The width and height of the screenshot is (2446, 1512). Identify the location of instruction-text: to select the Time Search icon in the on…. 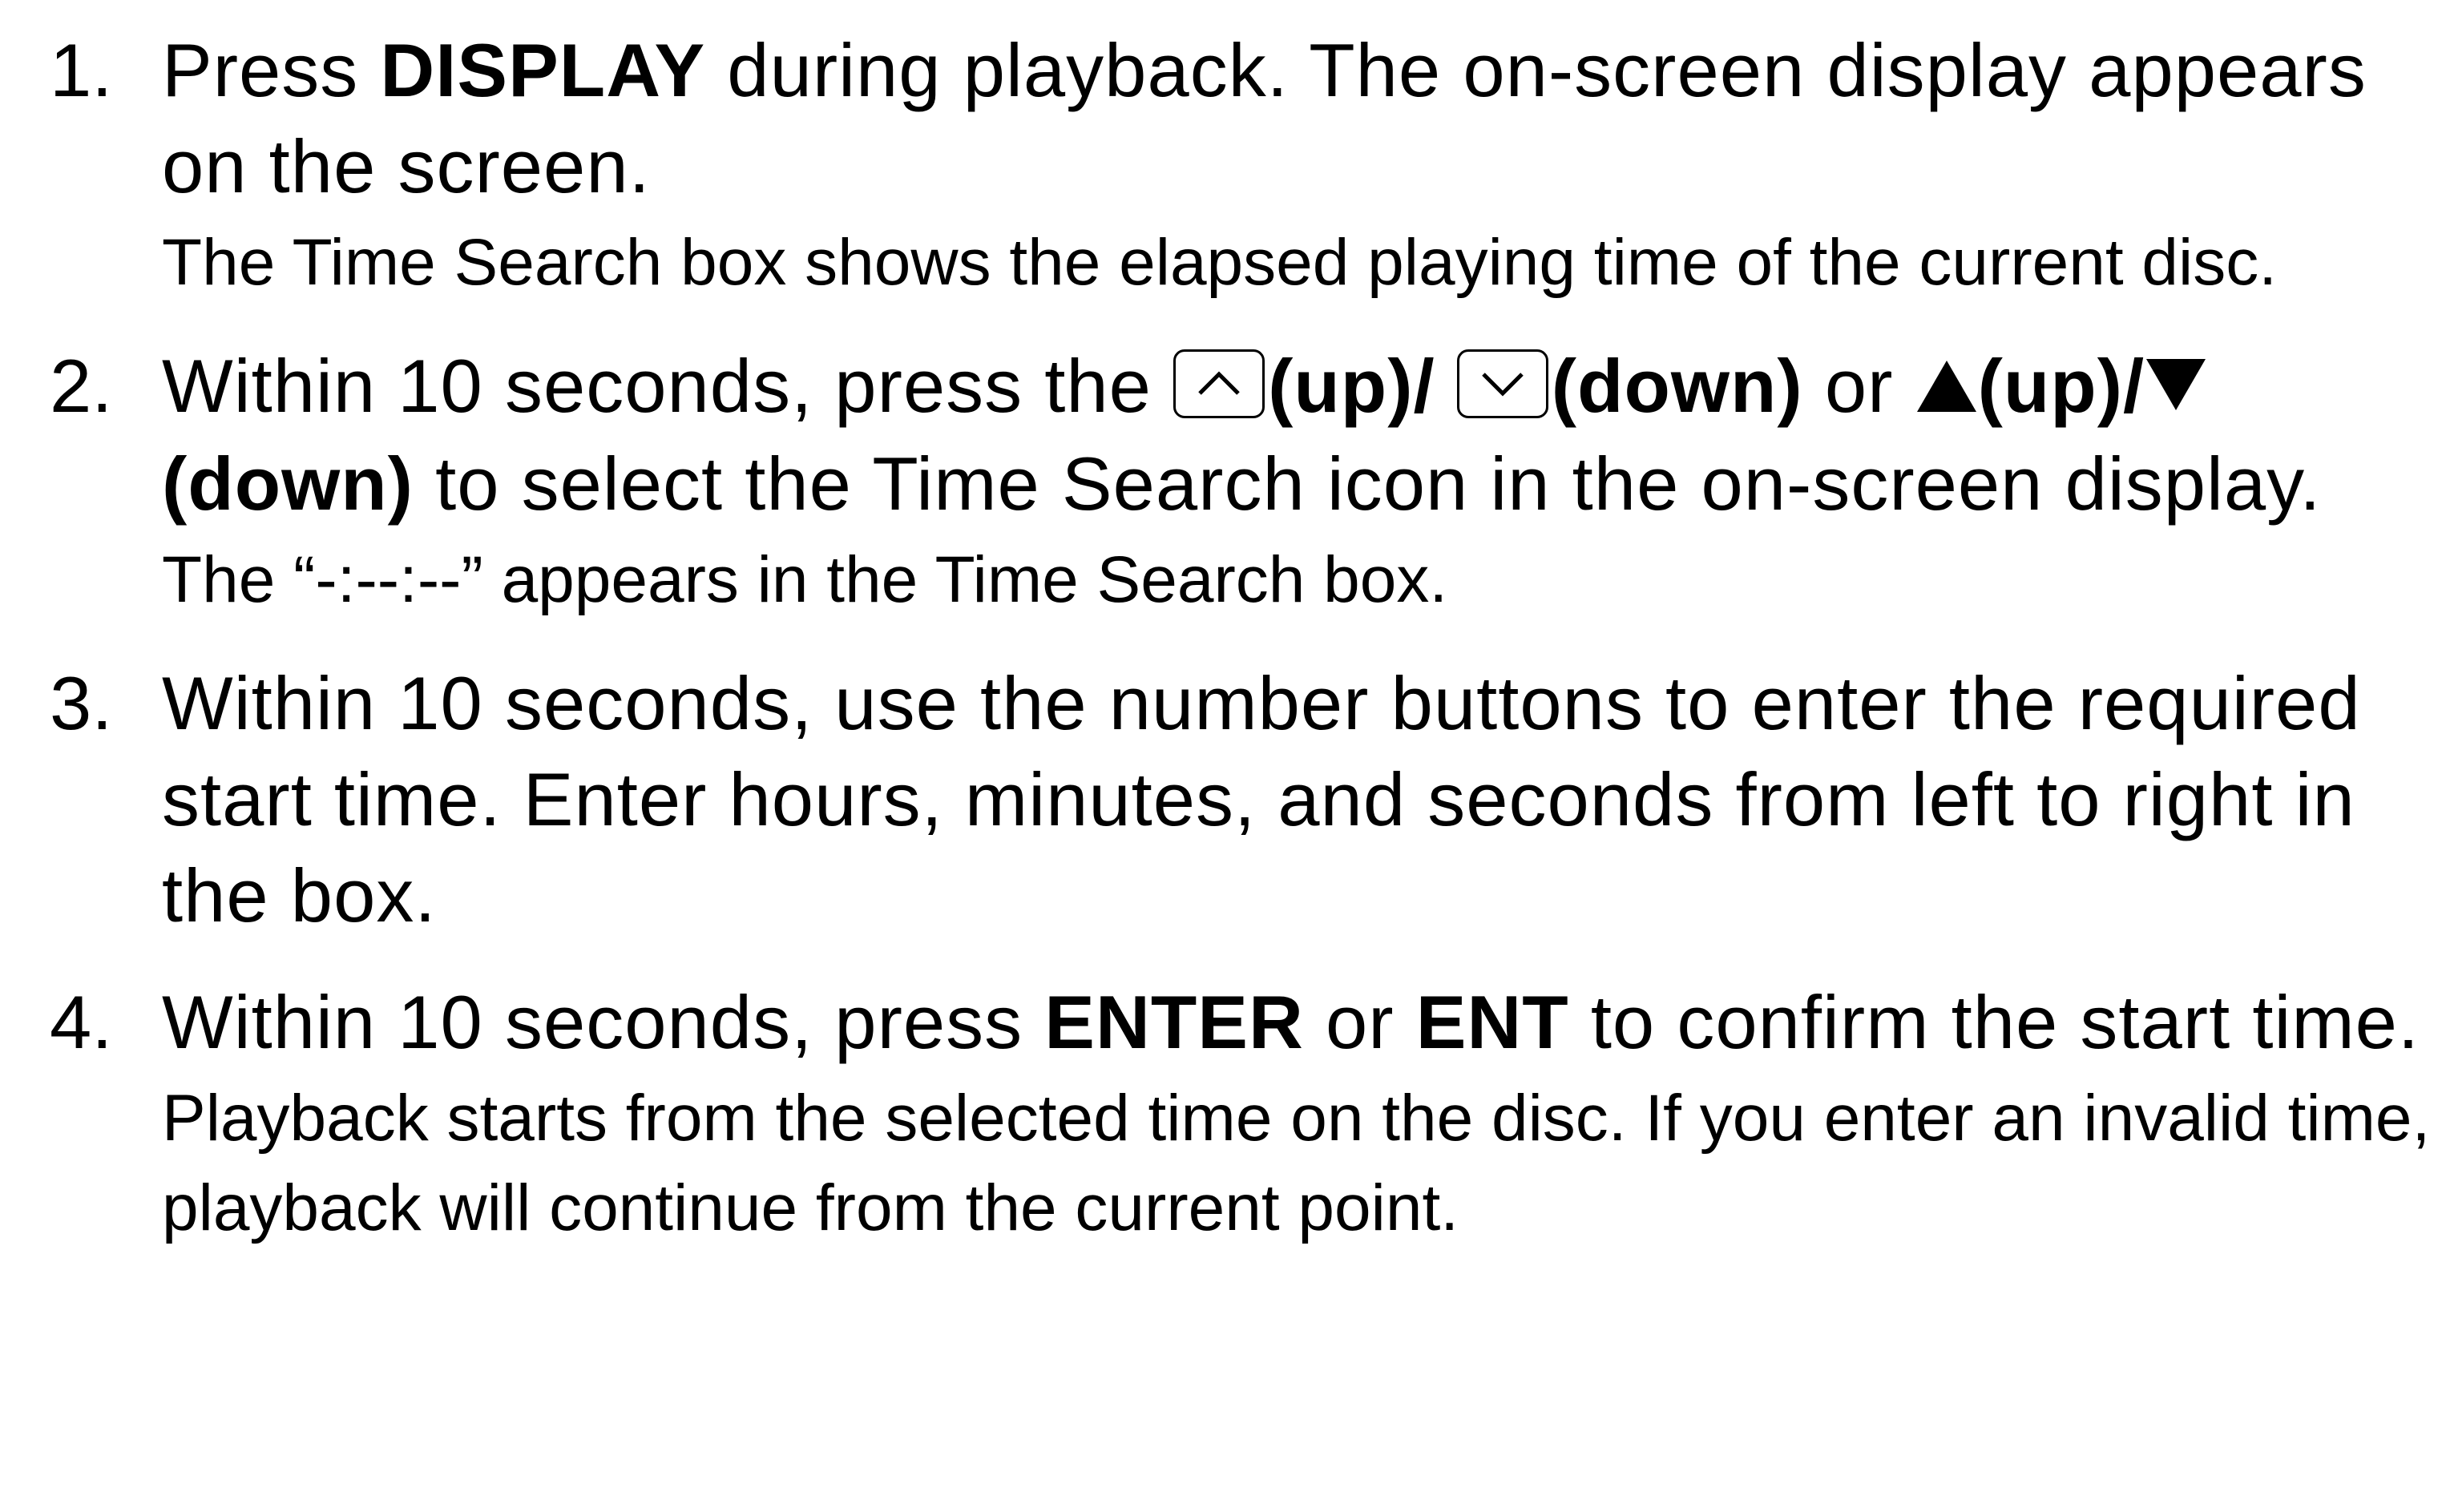
(1368, 484).